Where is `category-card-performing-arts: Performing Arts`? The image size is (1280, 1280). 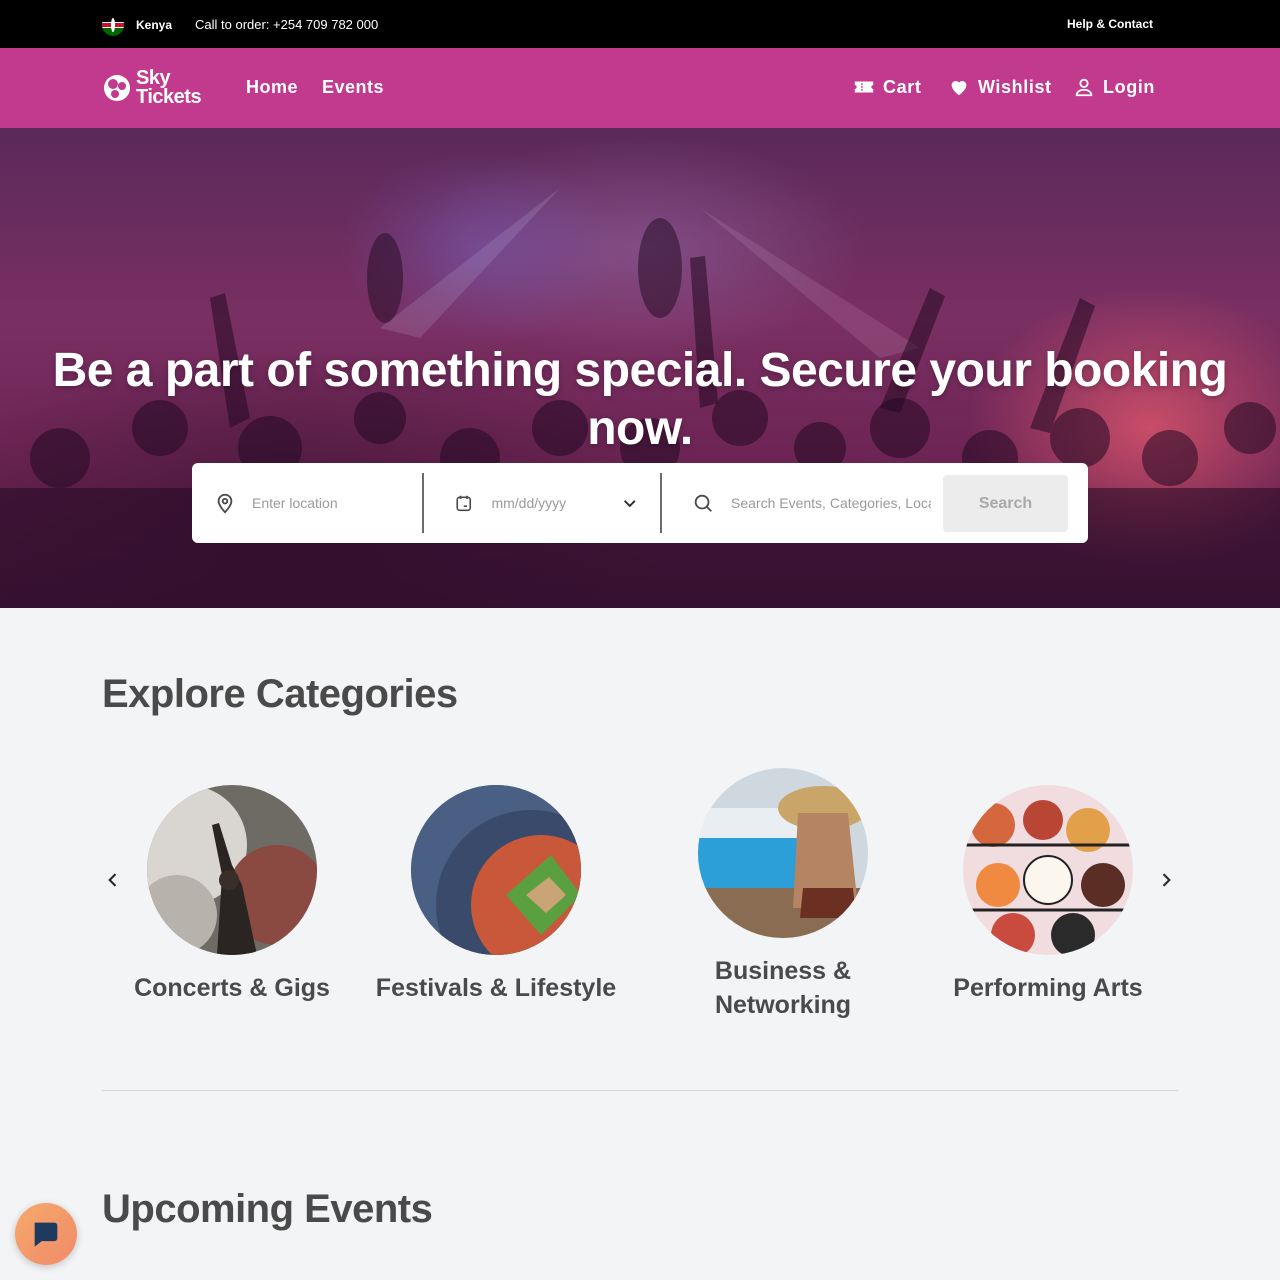
category-card-performing-arts: Performing Arts is located at coordinates (1048, 895).